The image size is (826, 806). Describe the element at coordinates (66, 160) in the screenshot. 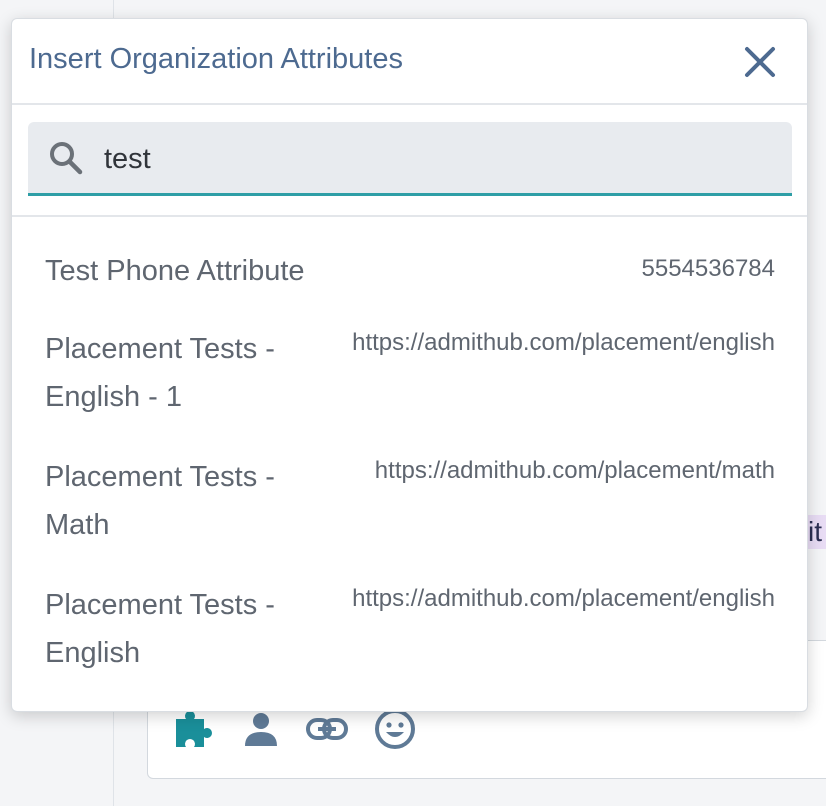

I see `search-icon` at that location.